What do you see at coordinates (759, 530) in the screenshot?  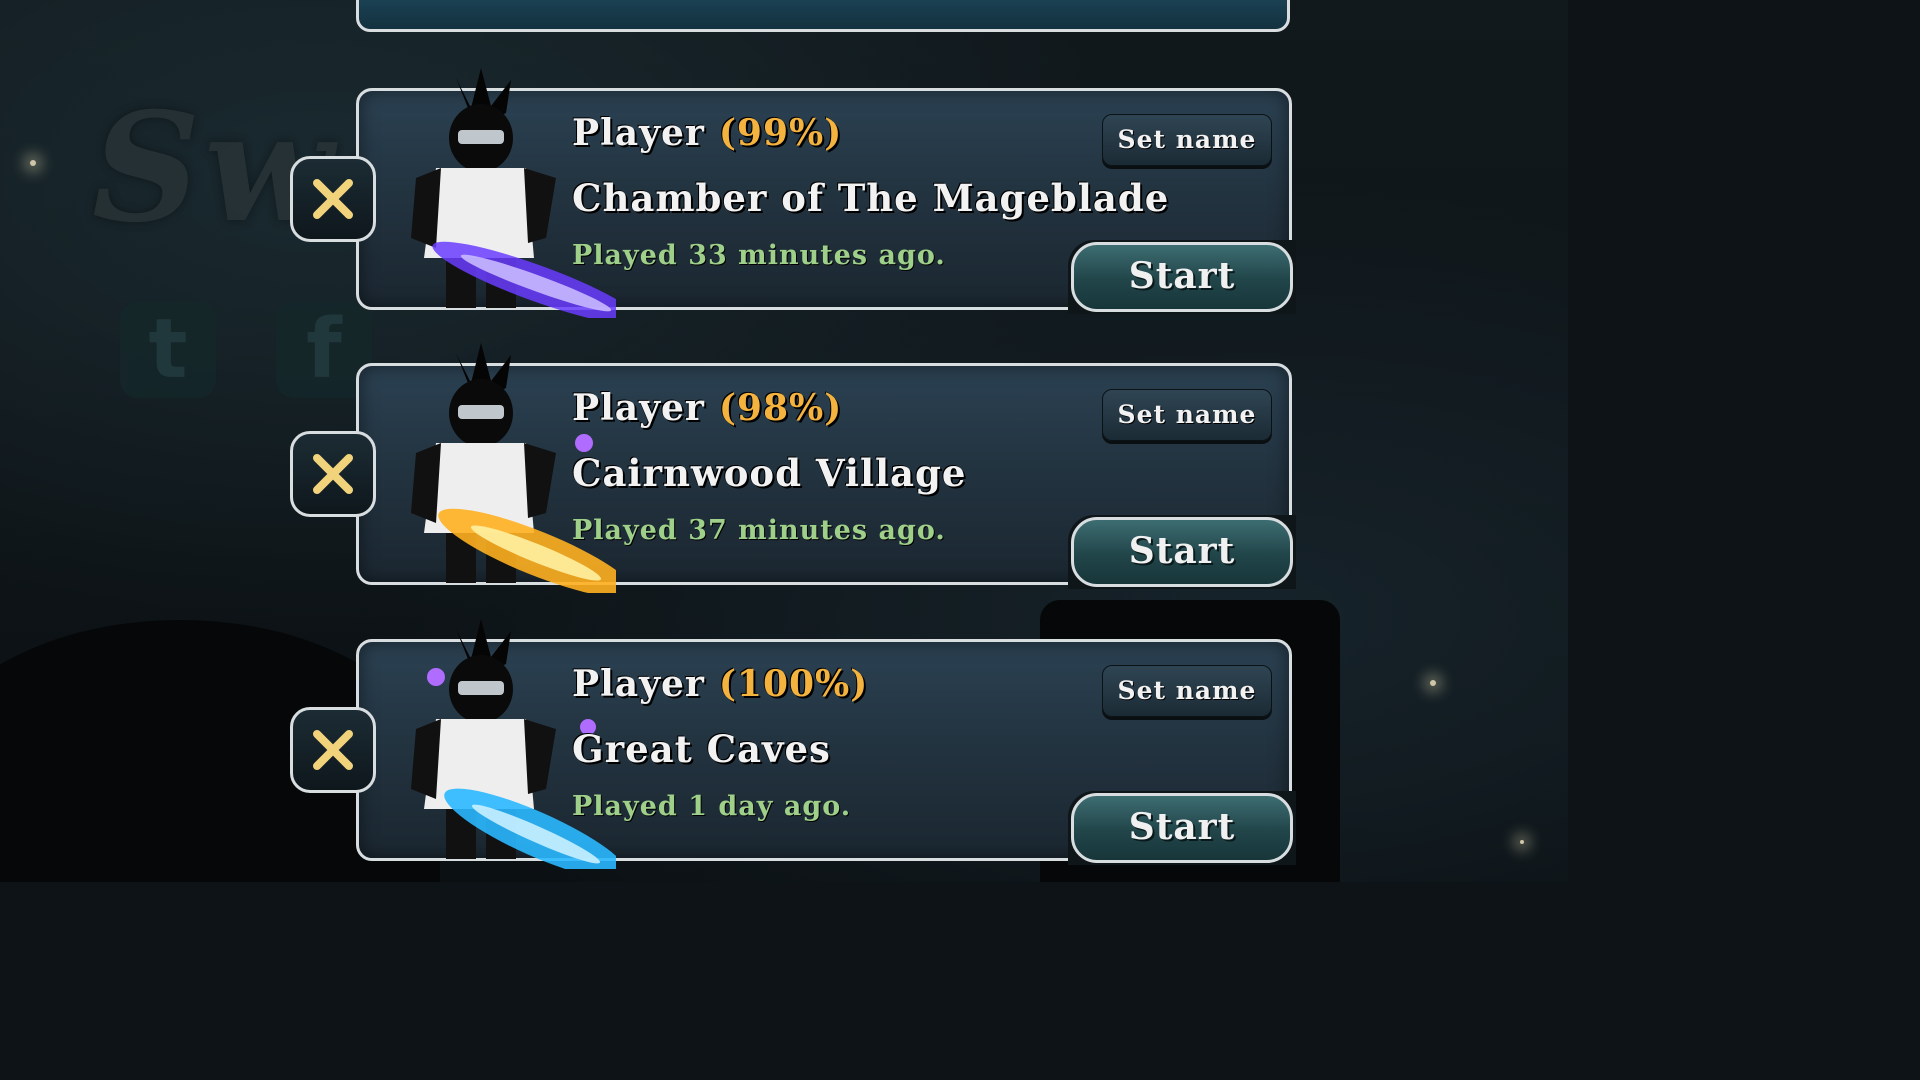 I see `last-played: Played 37 minutes ago.` at bounding box center [759, 530].